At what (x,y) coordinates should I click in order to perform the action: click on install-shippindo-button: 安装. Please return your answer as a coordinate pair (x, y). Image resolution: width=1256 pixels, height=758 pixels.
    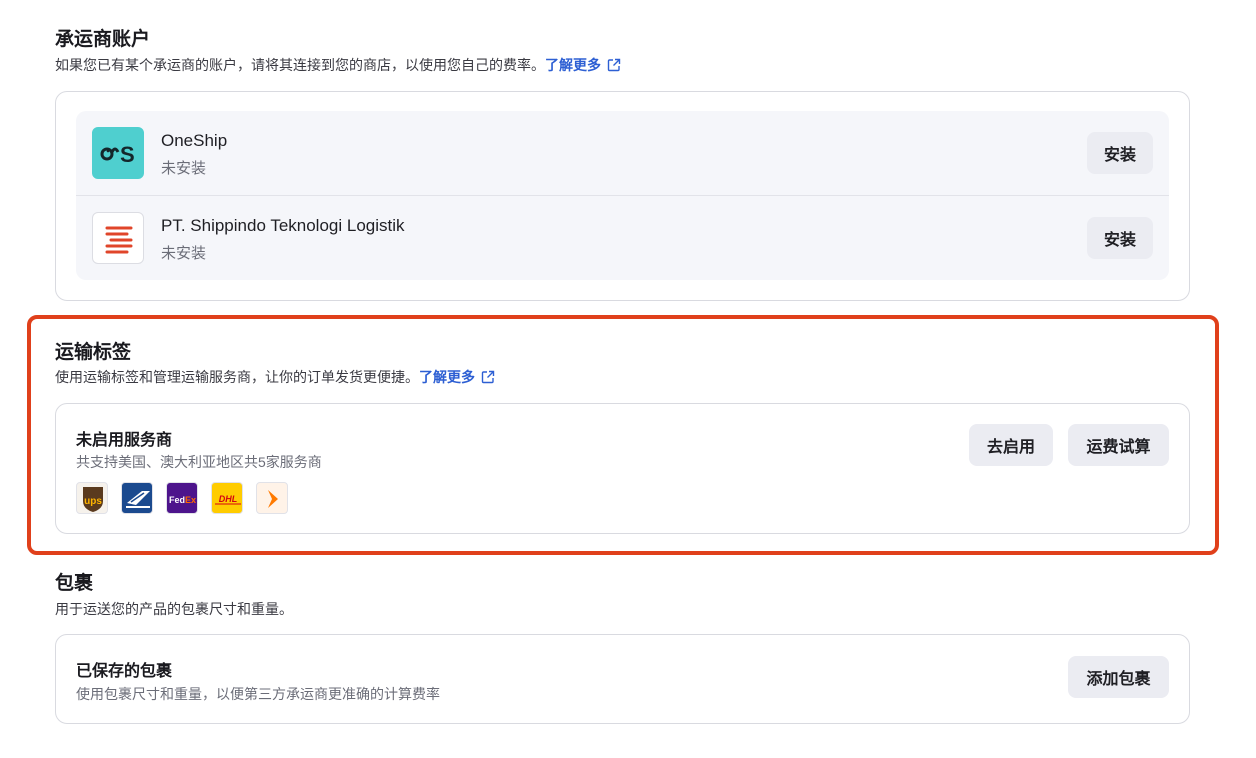
    Looking at the image, I should click on (1120, 238).